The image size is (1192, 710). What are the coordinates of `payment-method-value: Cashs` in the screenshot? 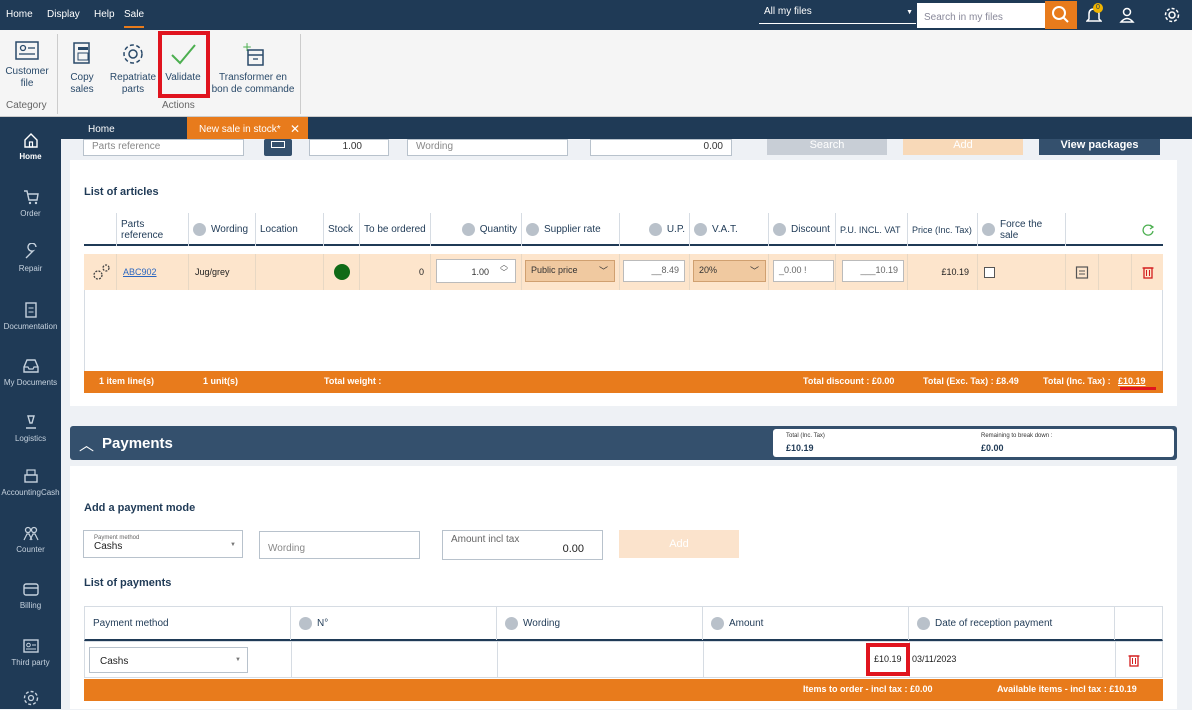 It's located at (108, 546).